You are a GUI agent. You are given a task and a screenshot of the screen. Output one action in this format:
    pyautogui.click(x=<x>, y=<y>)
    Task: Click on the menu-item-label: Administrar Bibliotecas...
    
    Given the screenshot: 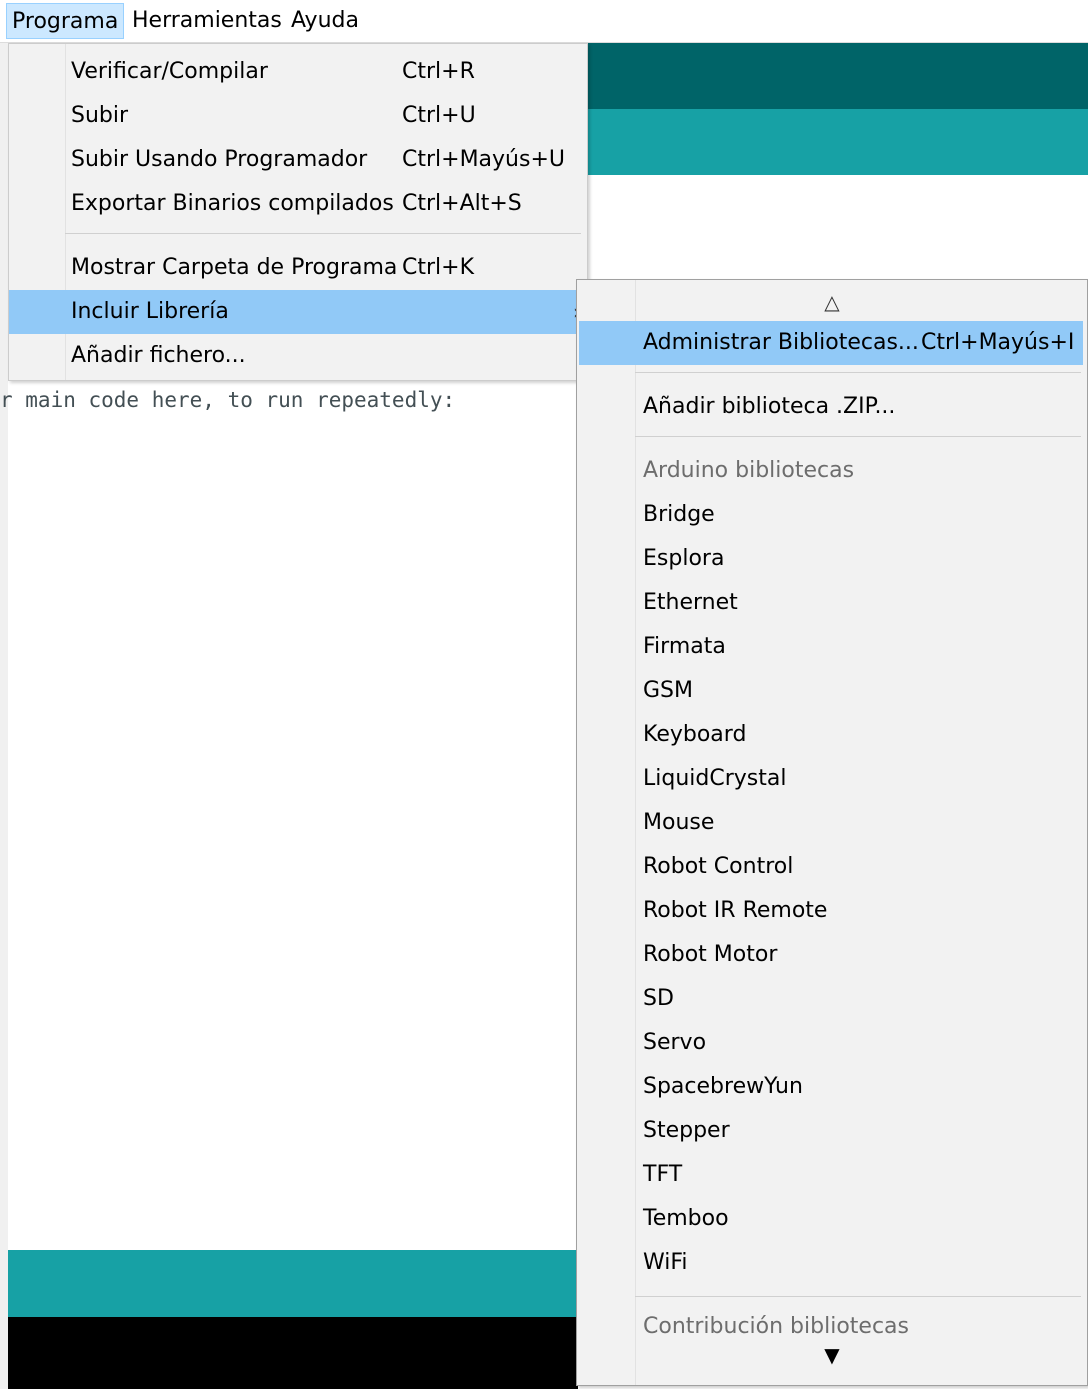 What is the action you would take?
    pyautogui.click(x=781, y=342)
    